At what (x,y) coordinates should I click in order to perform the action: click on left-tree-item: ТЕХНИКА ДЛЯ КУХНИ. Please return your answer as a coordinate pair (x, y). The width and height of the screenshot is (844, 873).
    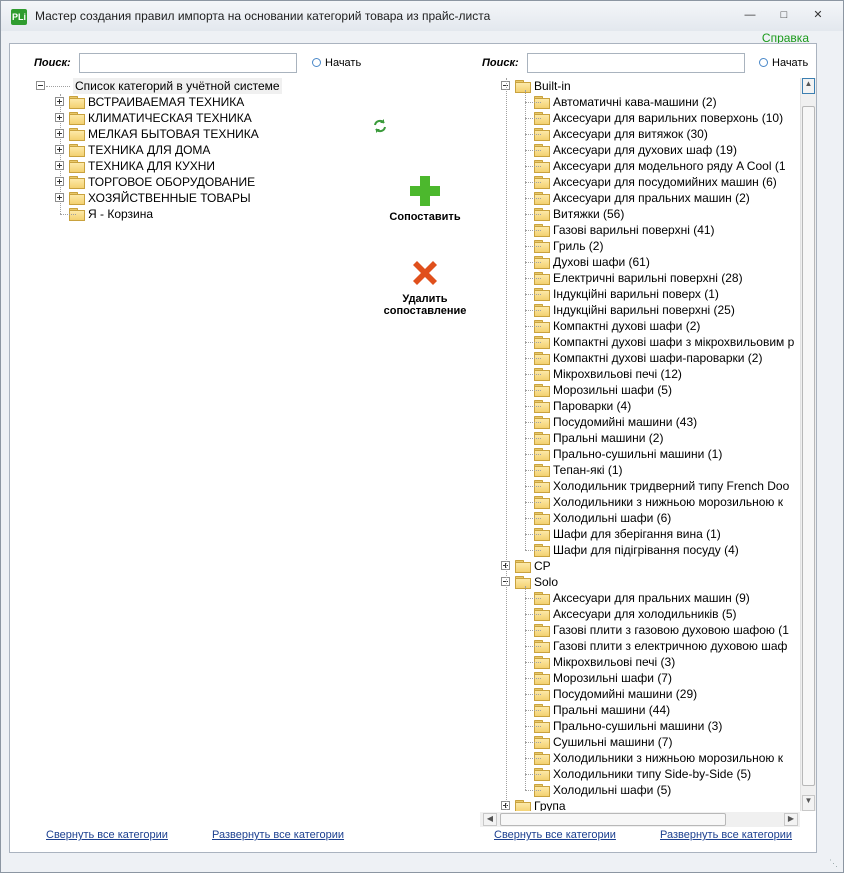
    Looking at the image, I should click on (184, 166).